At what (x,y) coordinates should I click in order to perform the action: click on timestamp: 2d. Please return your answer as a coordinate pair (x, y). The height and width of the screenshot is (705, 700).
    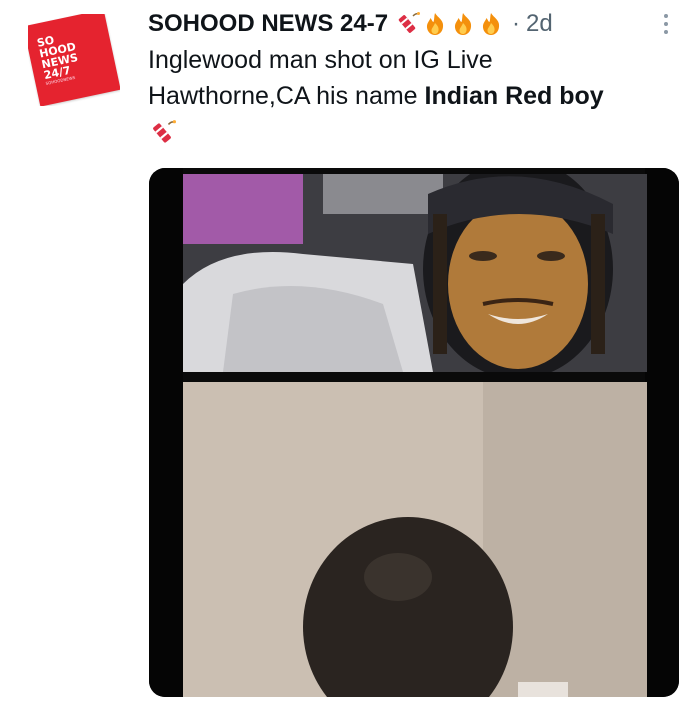
    Looking at the image, I should click on (539, 24).